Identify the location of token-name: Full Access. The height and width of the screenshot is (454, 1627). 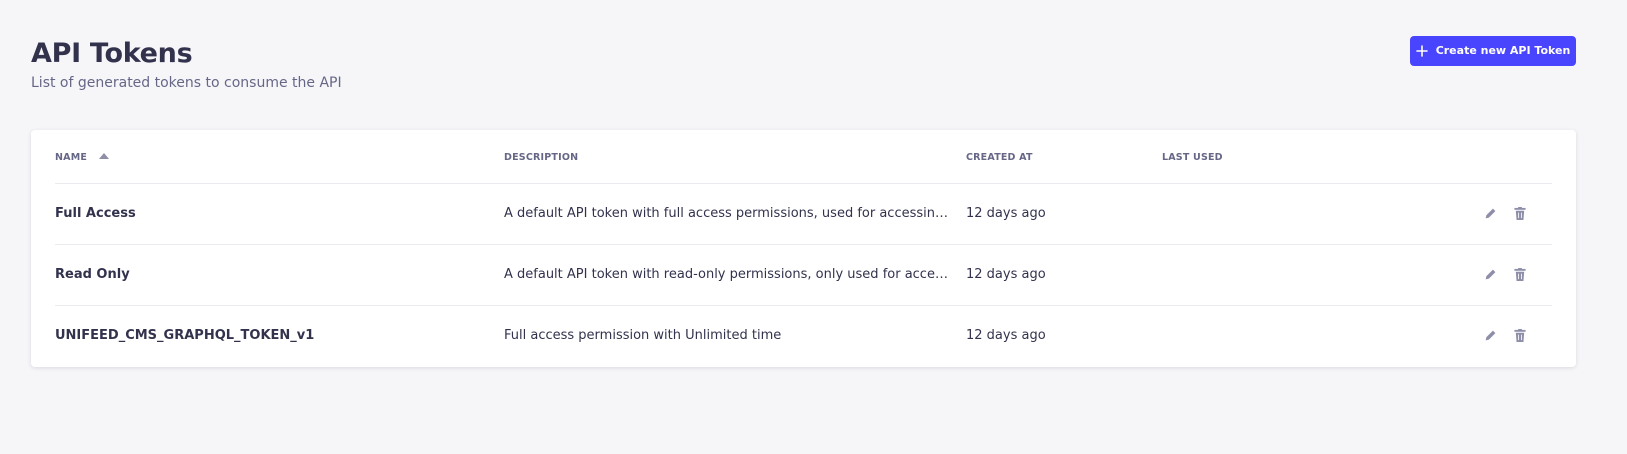
(279, 214).